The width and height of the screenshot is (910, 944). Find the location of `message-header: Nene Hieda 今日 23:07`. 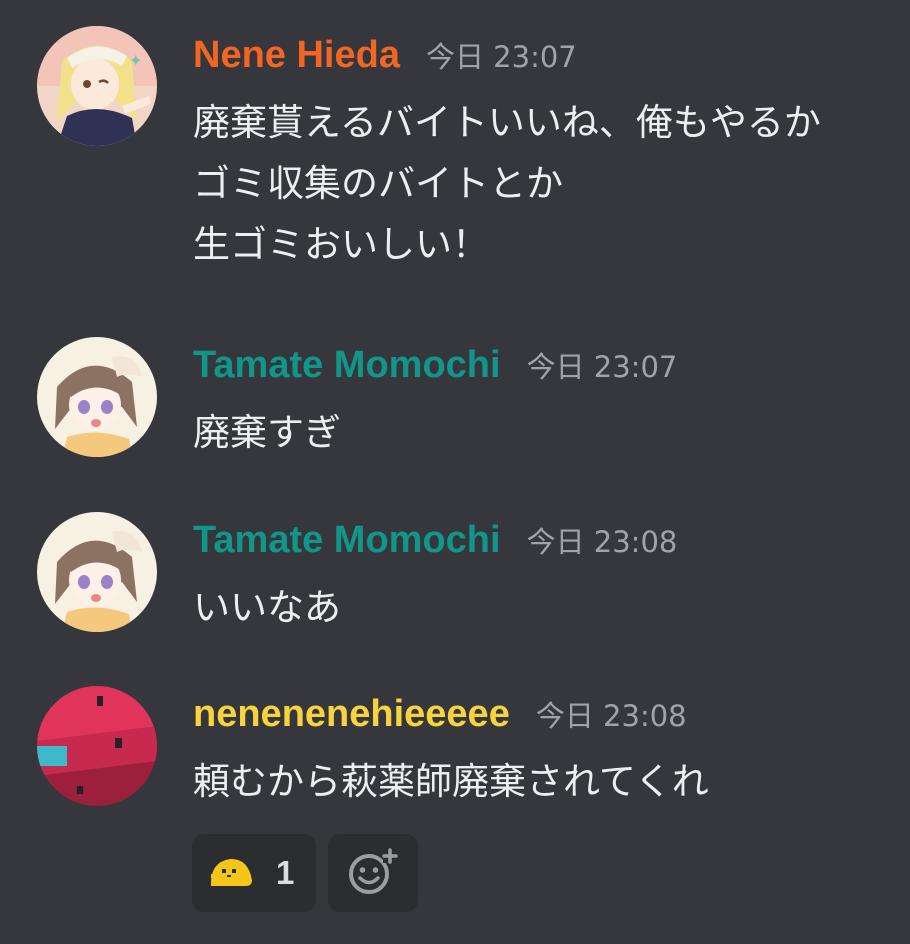

message-header: Nene Hieda 今日 23:07 is located at coordinates (385, 62).